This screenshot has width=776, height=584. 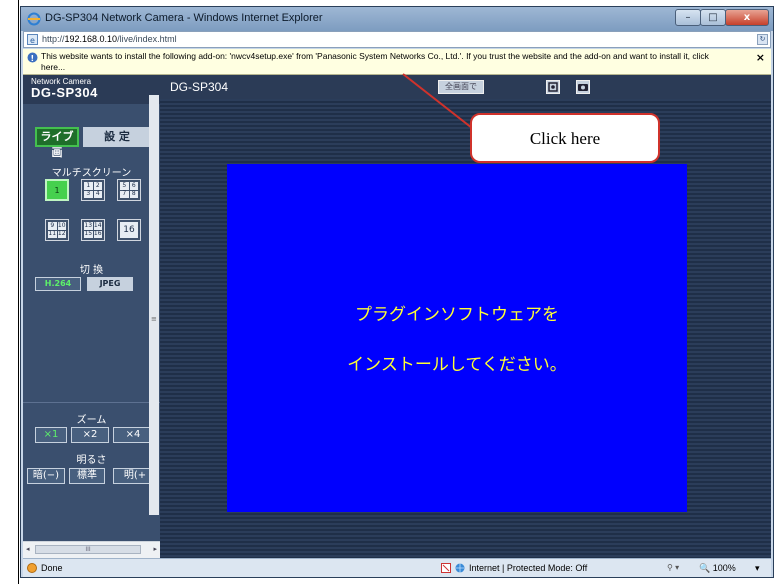 I want to click on click-here-callout: Click here, so click(x=565, y=138).